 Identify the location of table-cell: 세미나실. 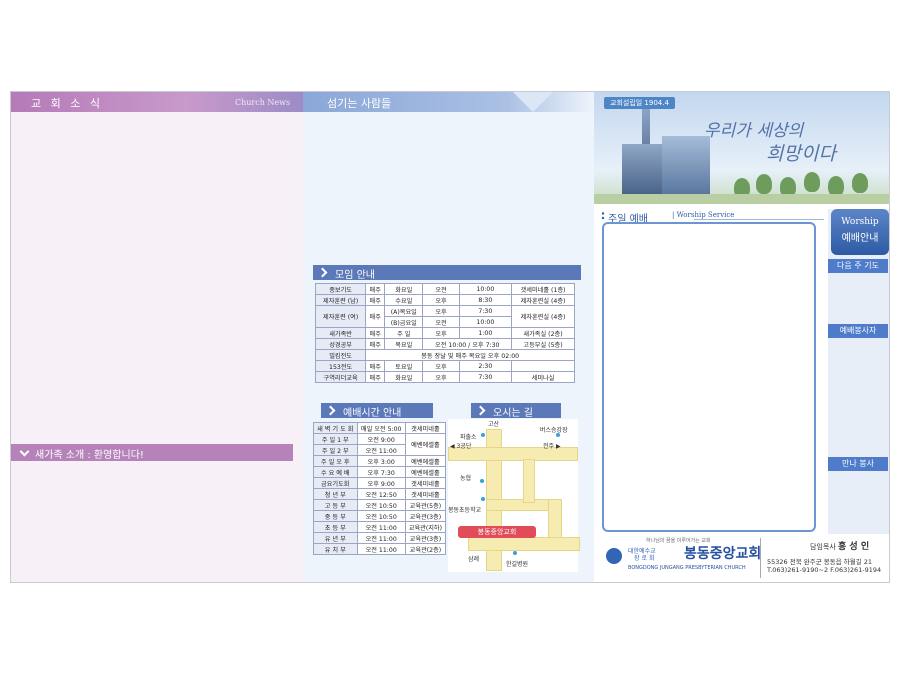
(543, 377).